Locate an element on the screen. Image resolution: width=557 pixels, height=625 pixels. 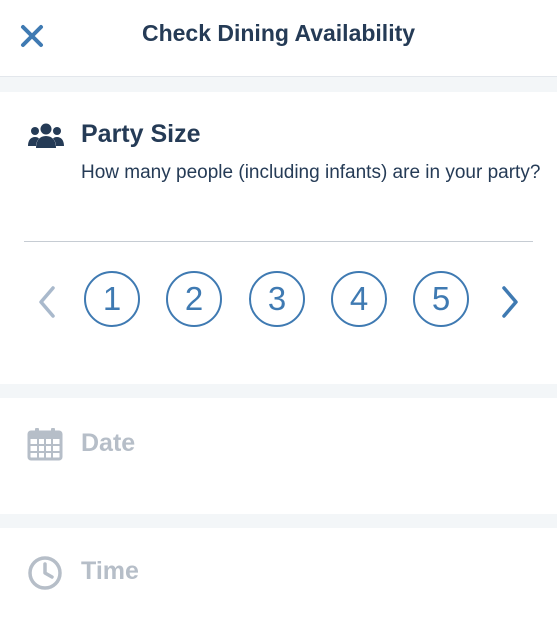
chevron-right-icon is located at coordinates (510, 302).